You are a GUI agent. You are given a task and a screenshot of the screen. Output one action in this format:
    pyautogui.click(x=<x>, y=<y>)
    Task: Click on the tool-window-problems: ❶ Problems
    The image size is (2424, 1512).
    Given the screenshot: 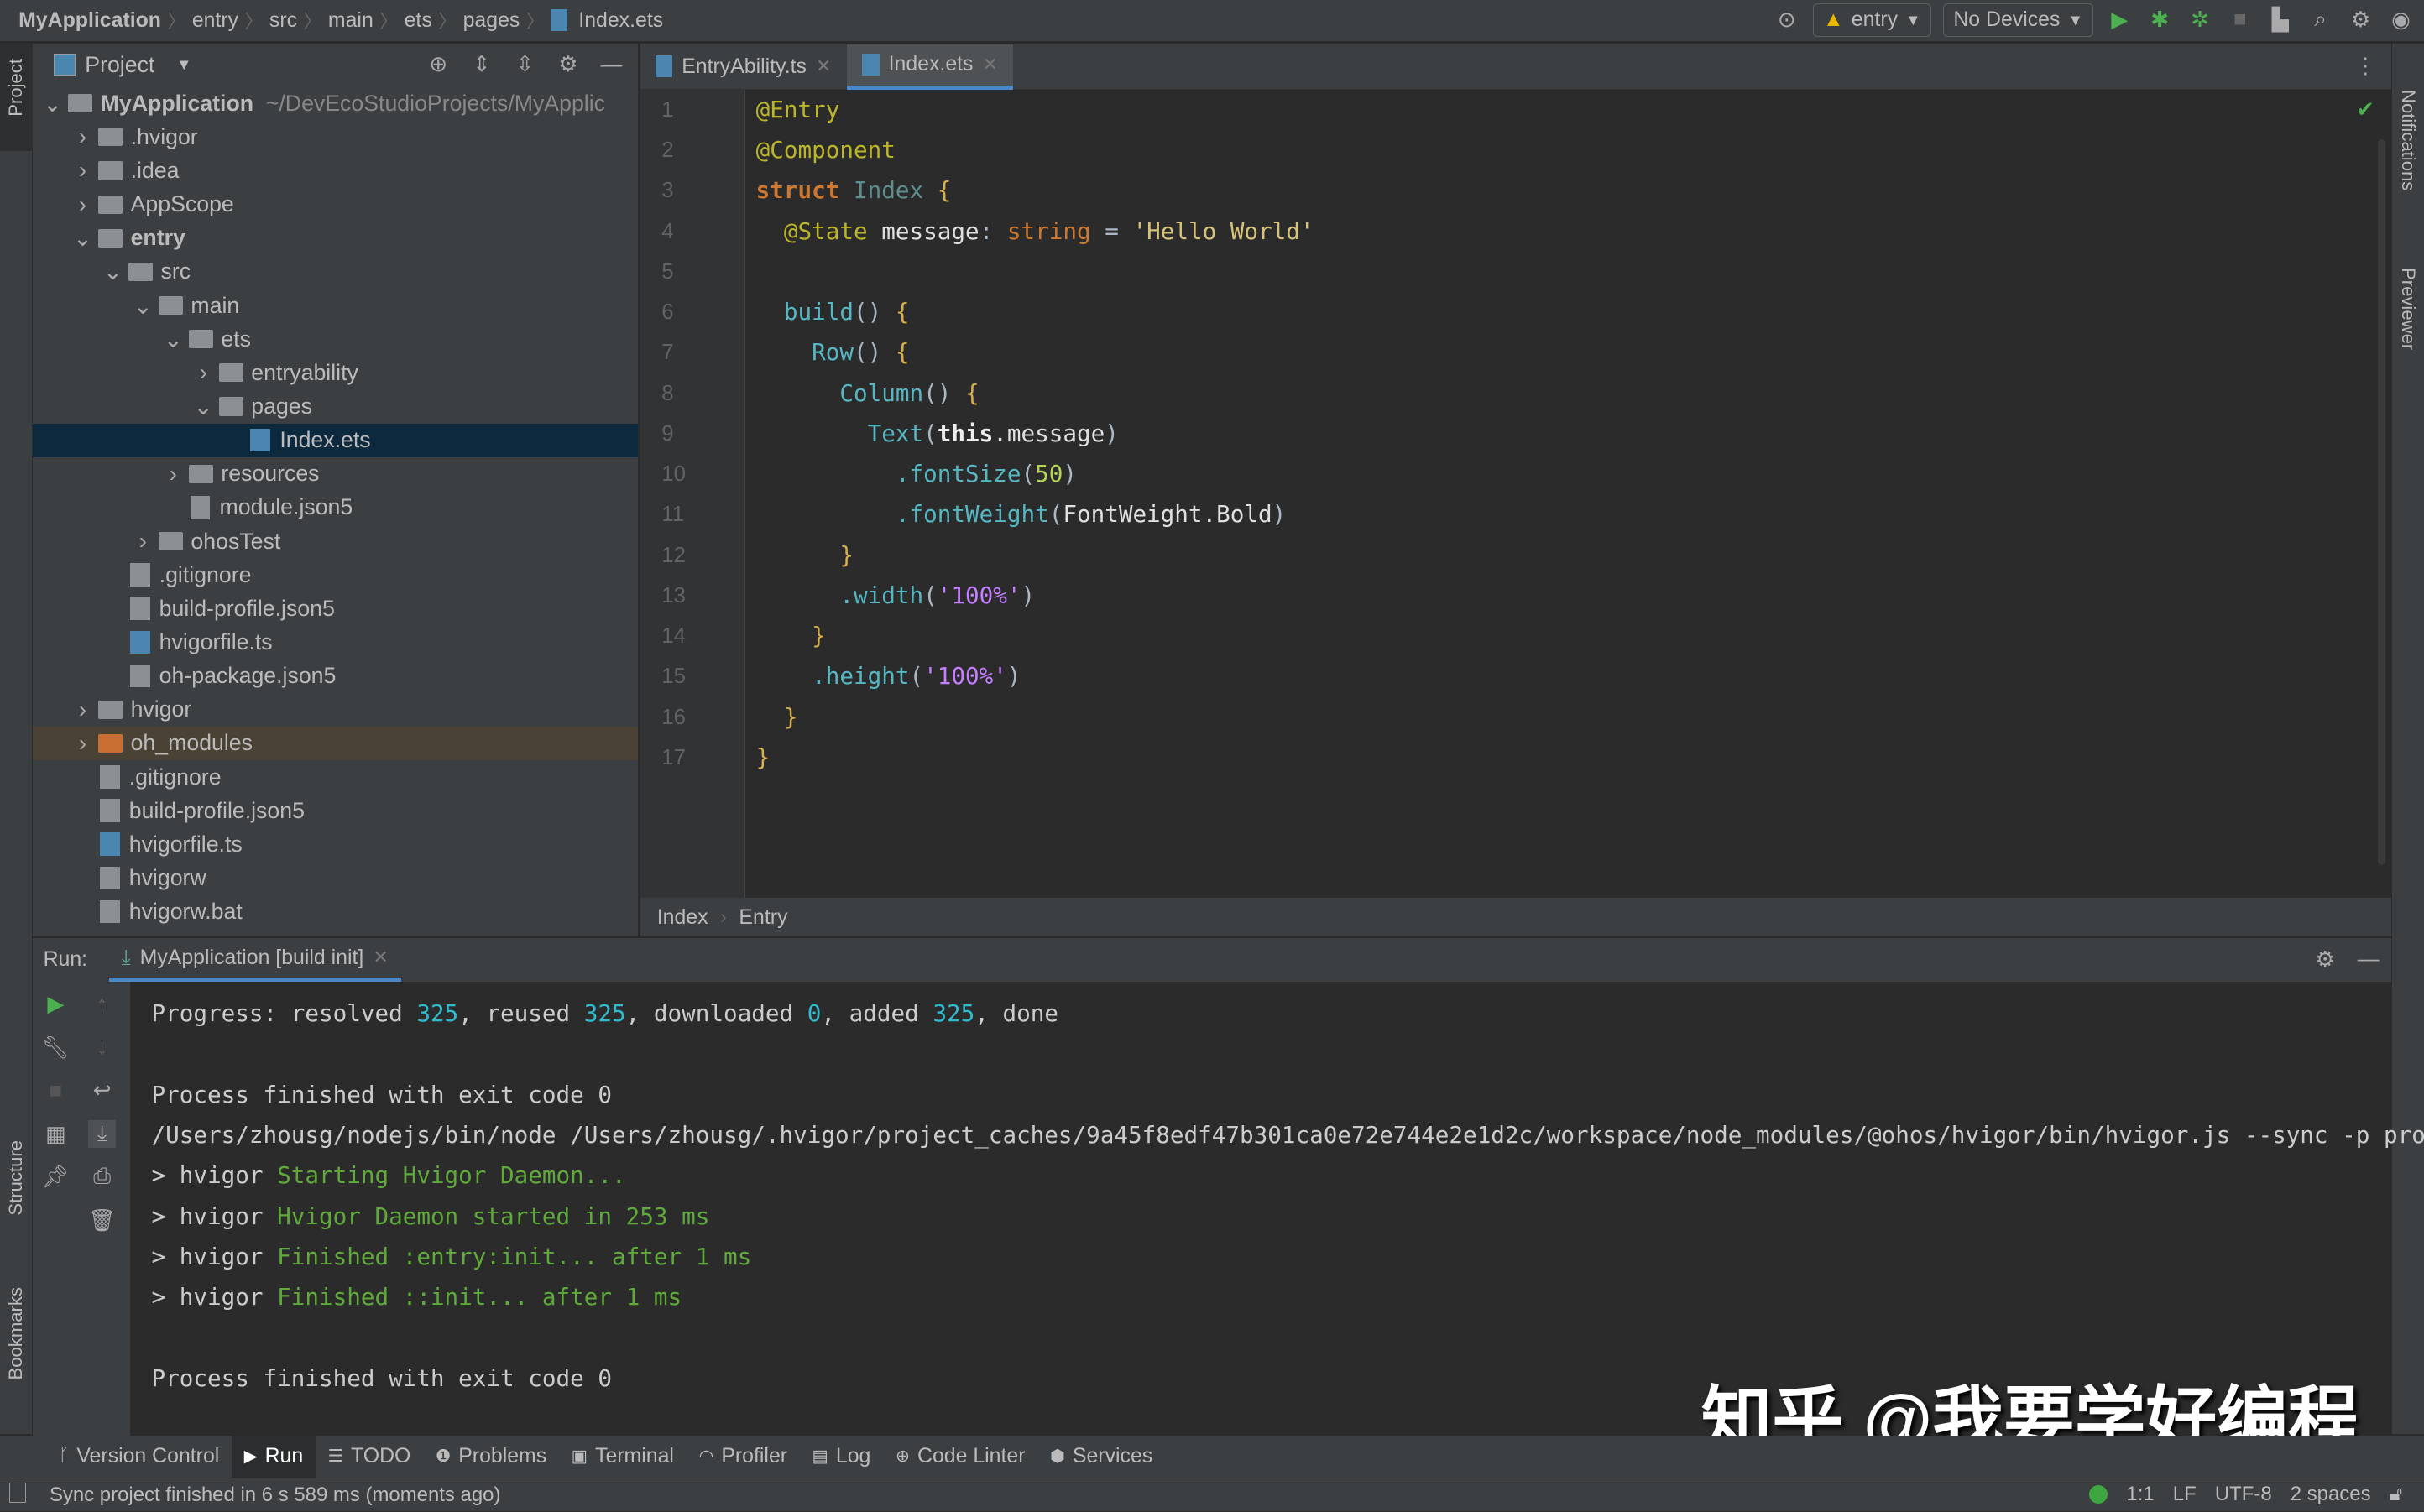 What is the action you would take?
    pyautogui.click(x=491, y=1457)
    